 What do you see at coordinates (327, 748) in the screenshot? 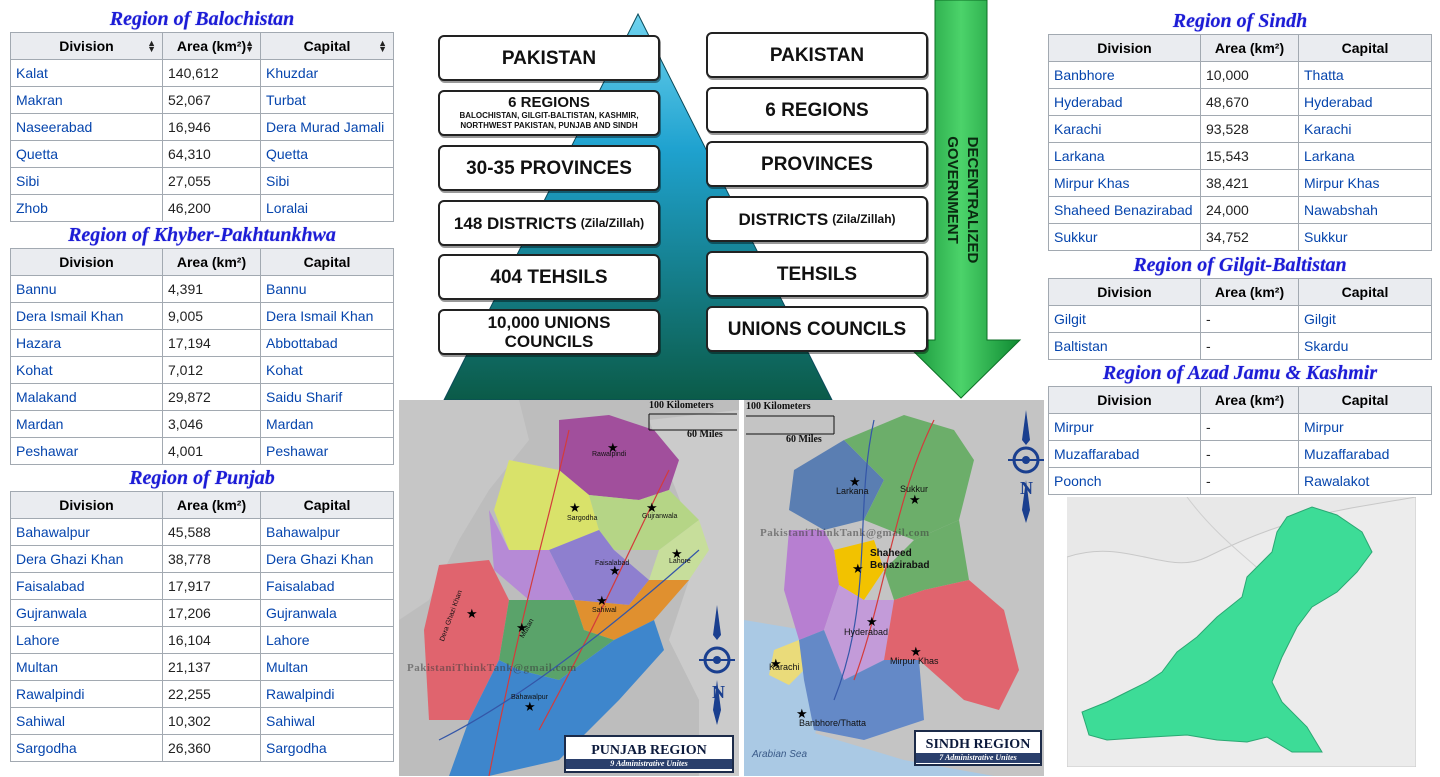
I see `capital-link: Sargodha` at bounding box center [327, 748].